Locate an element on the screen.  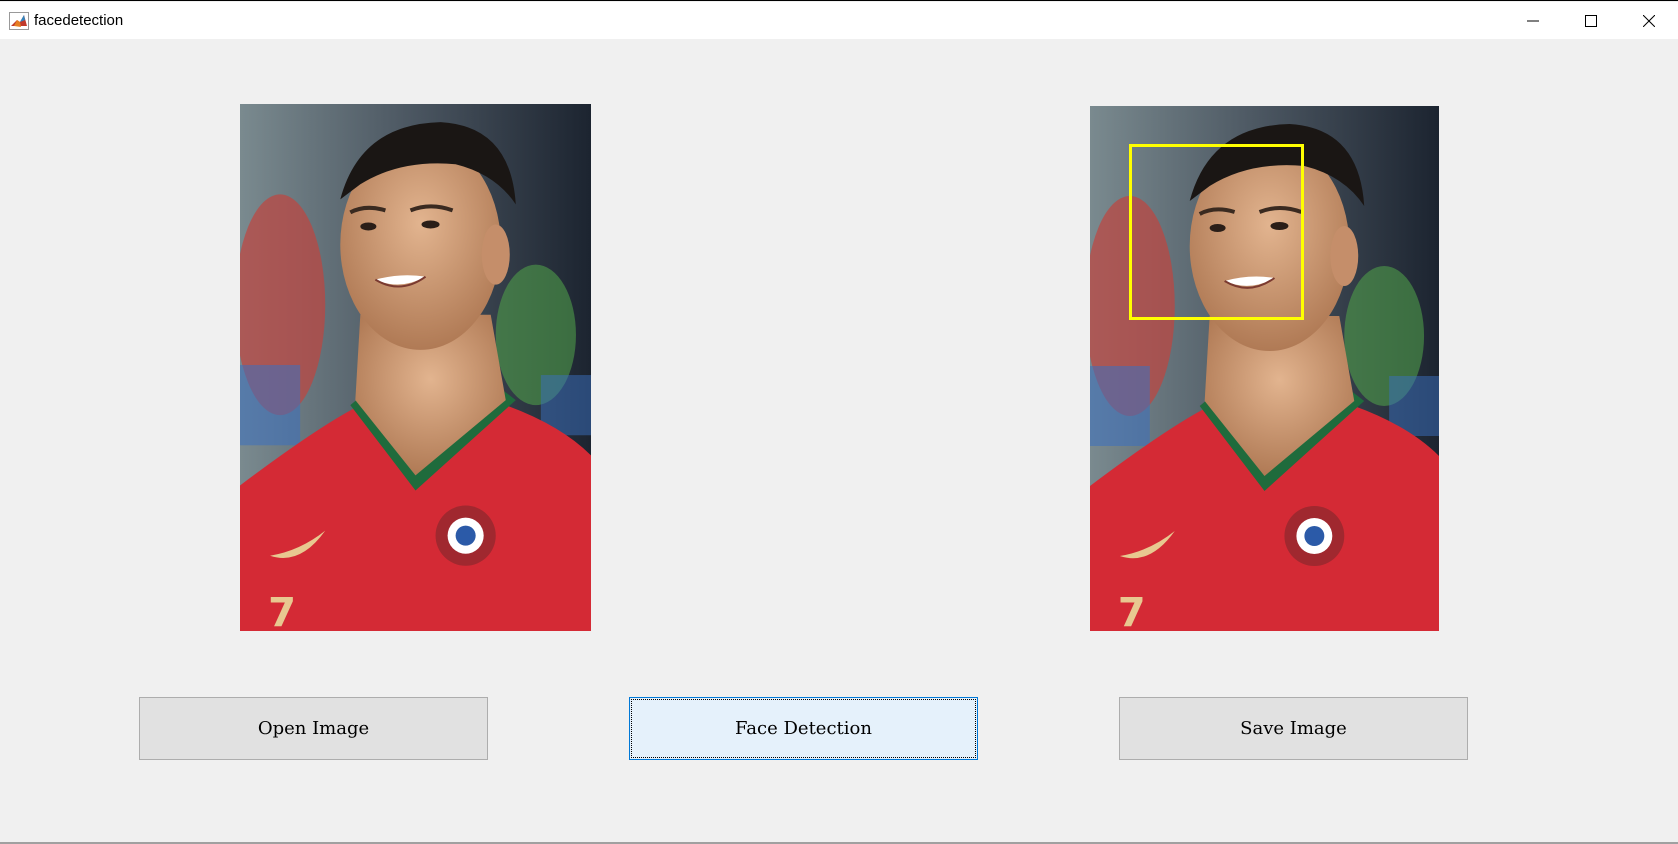
result-image-axes: 7 is located at coordinates (1264, 368).